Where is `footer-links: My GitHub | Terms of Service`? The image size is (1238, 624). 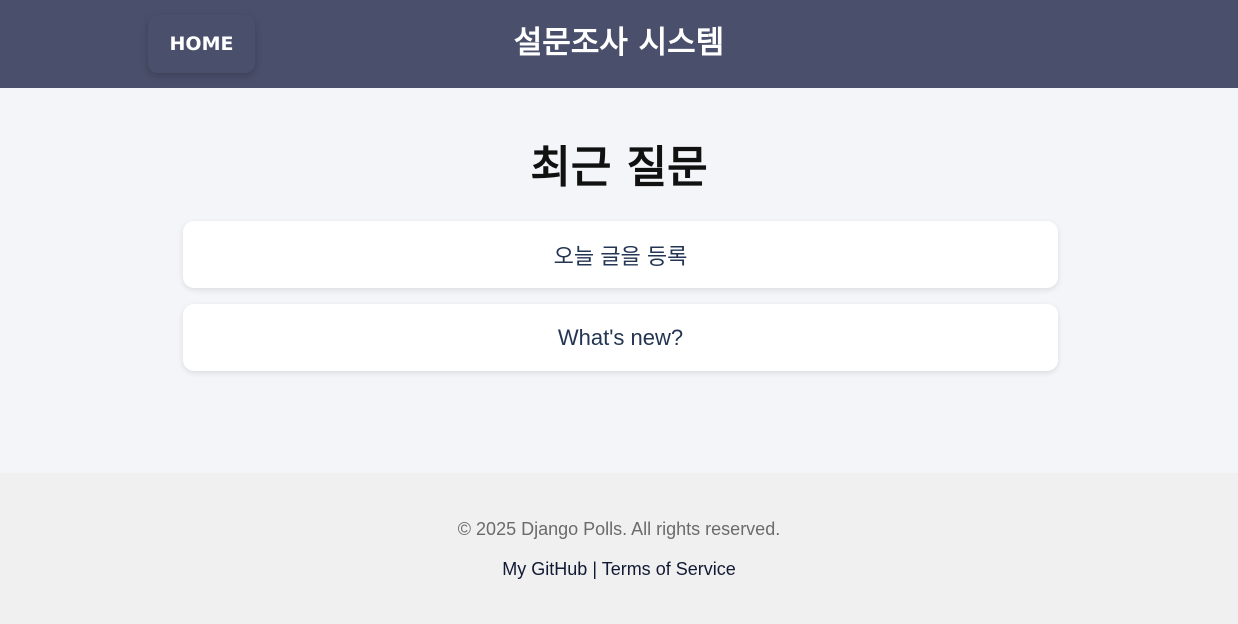
footer-links: My GitHub | Terms of Service is located at coordinates (619, 569).